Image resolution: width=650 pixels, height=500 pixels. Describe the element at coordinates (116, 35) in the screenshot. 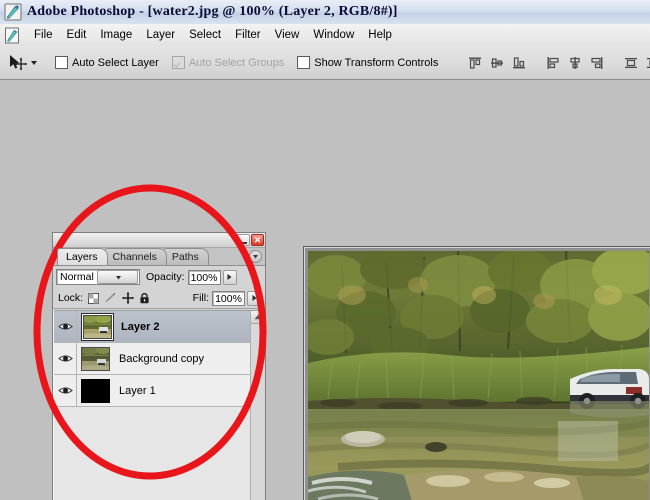

I see `menu-item-image: Image` at that location.